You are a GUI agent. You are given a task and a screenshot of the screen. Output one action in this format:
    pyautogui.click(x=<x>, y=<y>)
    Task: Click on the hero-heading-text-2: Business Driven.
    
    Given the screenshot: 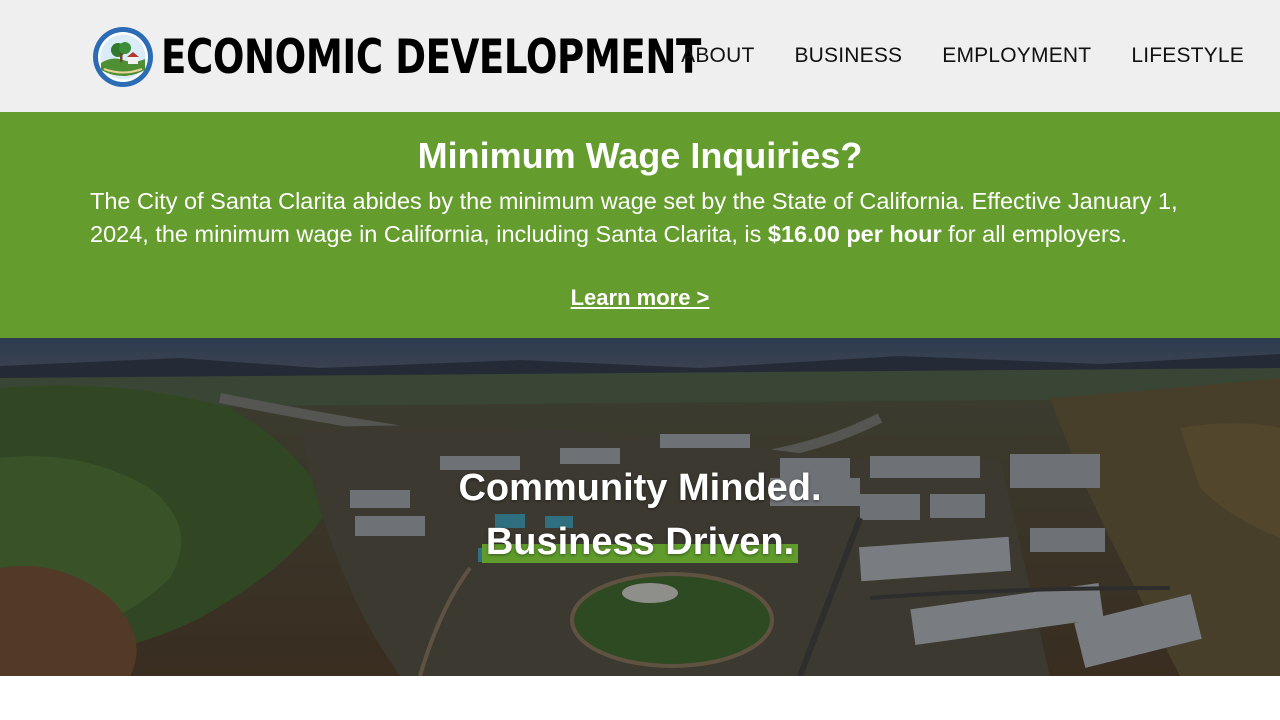 What is the action you would take?
    pyautogui.click(x=640, y=542)
    